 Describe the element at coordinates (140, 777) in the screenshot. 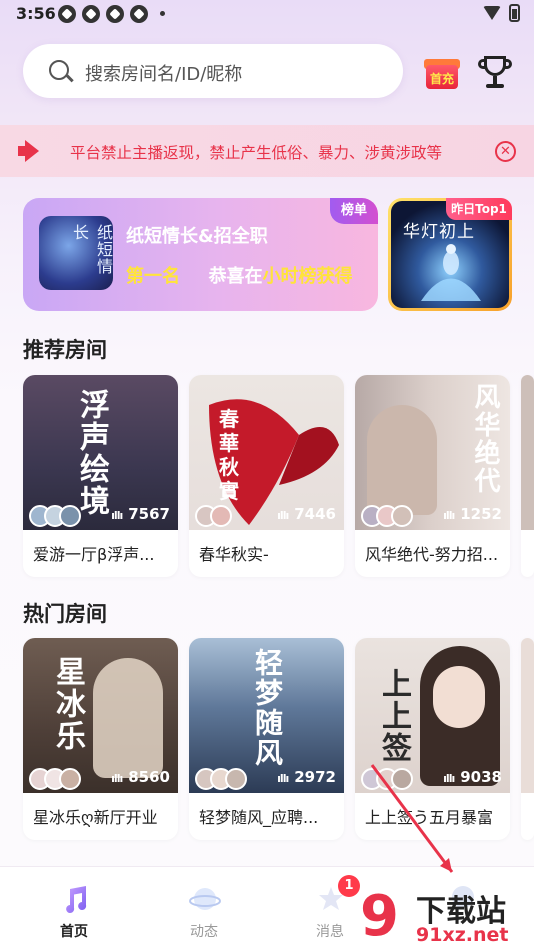

I see `room-listener-count: 8560` at that location.